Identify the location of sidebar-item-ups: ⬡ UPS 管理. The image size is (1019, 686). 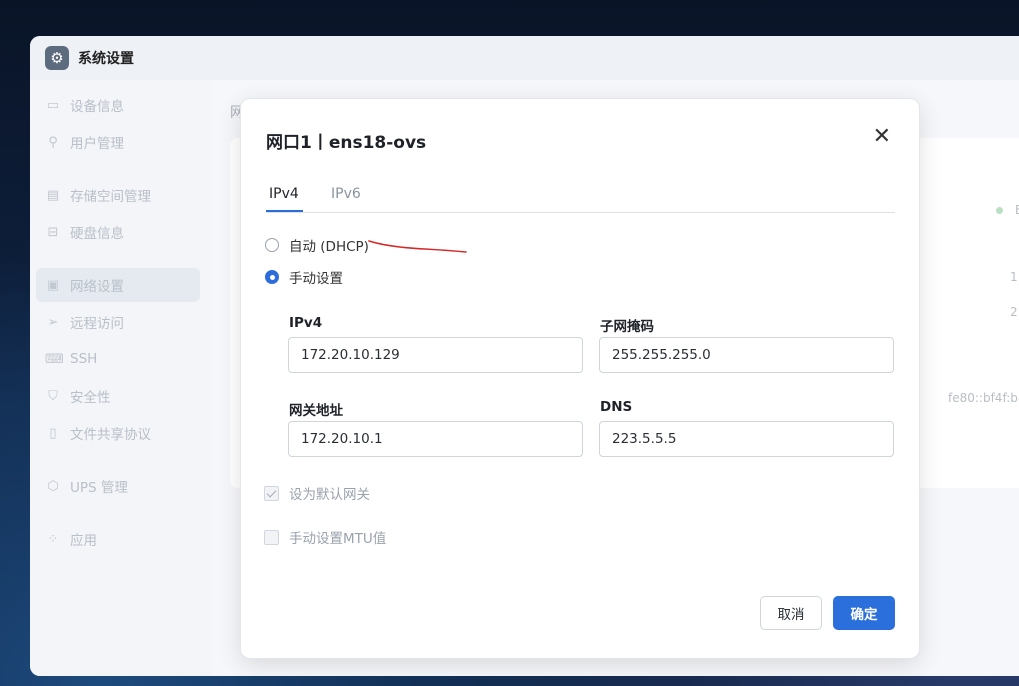
(118, 486).